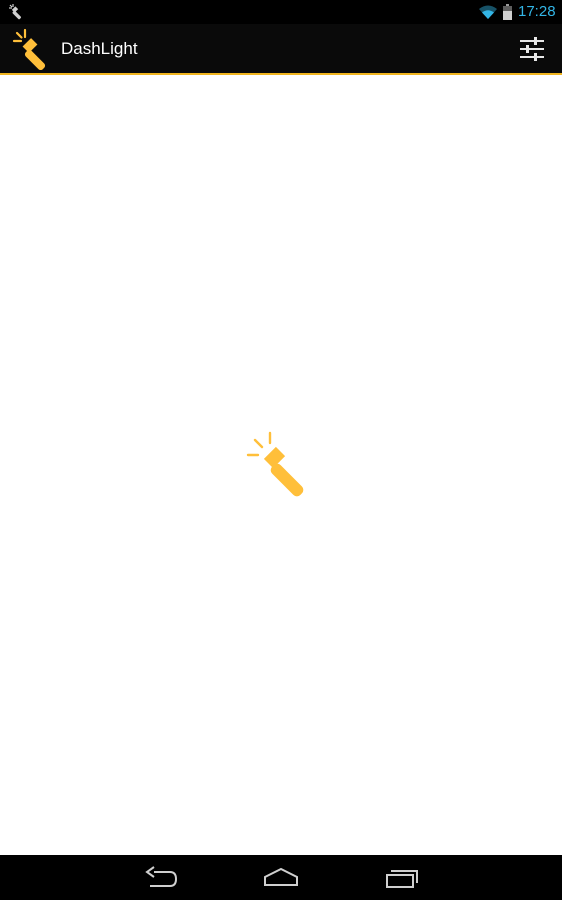 This screenshot has height=900, width=562. I want to click on sliders-icon, so click(532, 49).